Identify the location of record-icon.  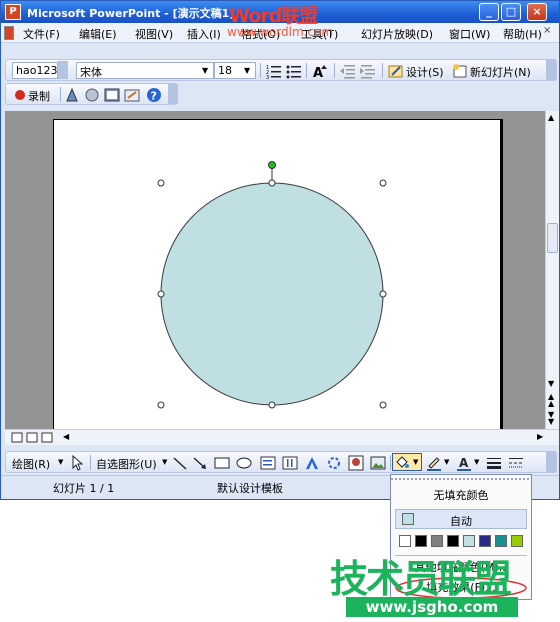
(20, 95).